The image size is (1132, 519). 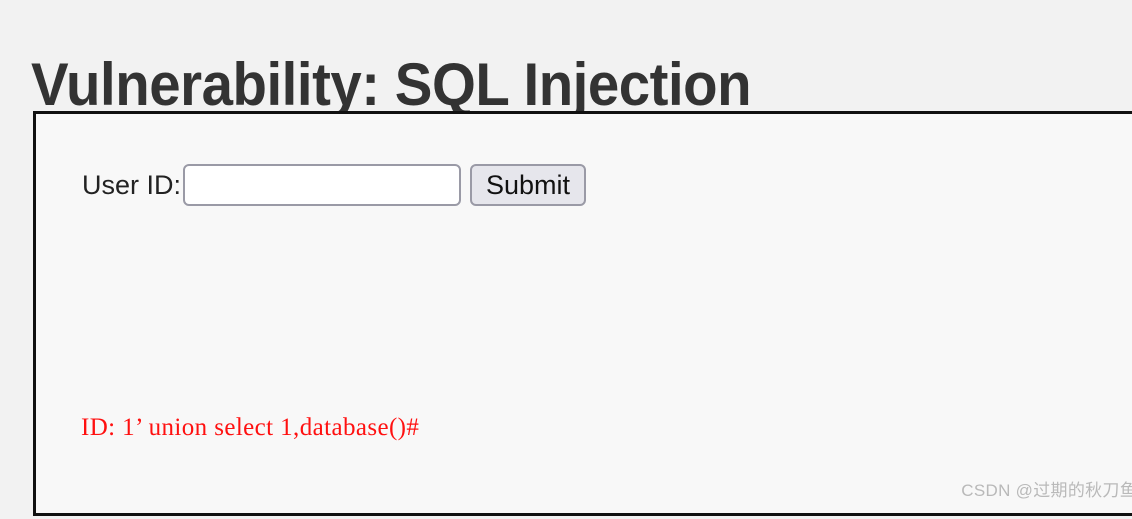 What do you see at coordinates (391, 85) in the screenshot?
I see `page-title: Vulnerability: SQL Injection` at bounding box center [391, 85].